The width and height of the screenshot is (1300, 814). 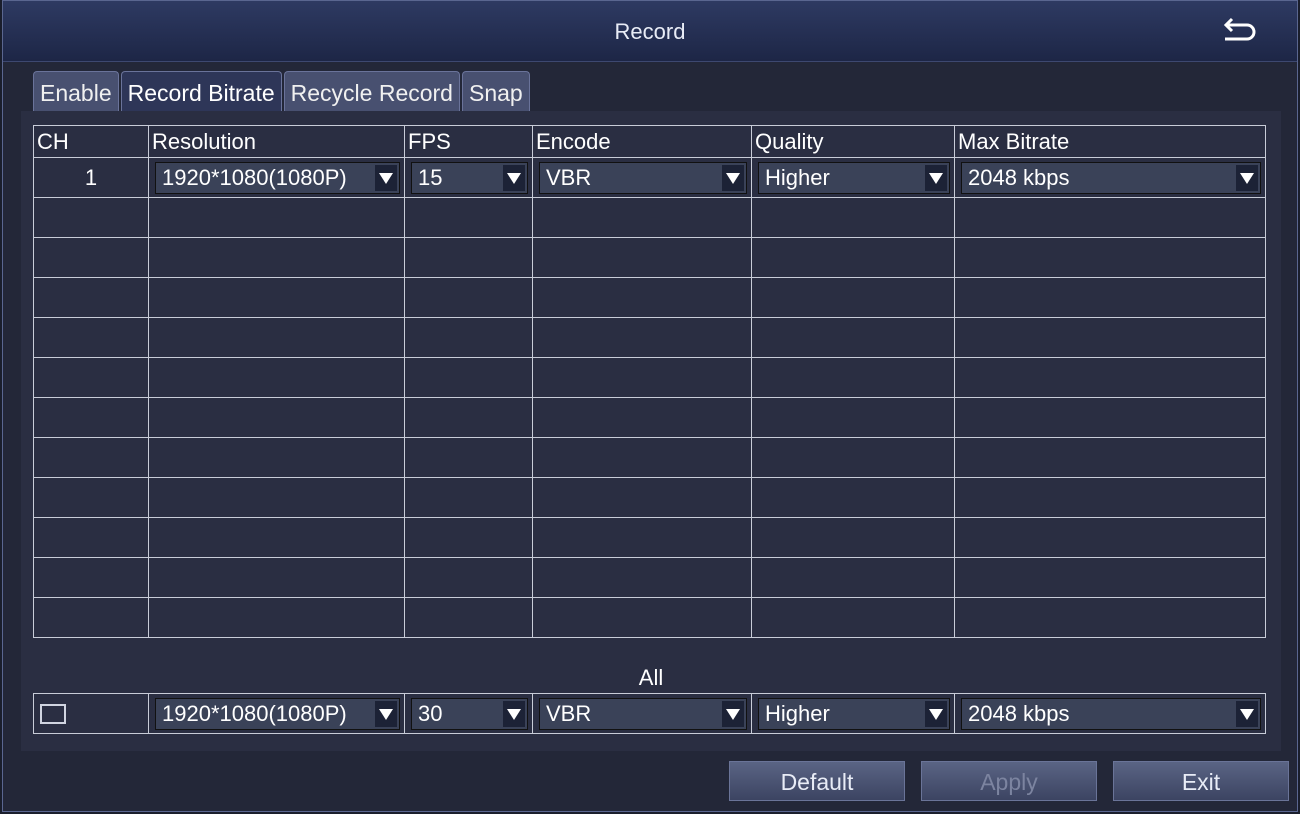 What do you see at coordinates (76, 91) in the screenshot?
I see `tab-enable: Enable` at bounding box center [76, 91].